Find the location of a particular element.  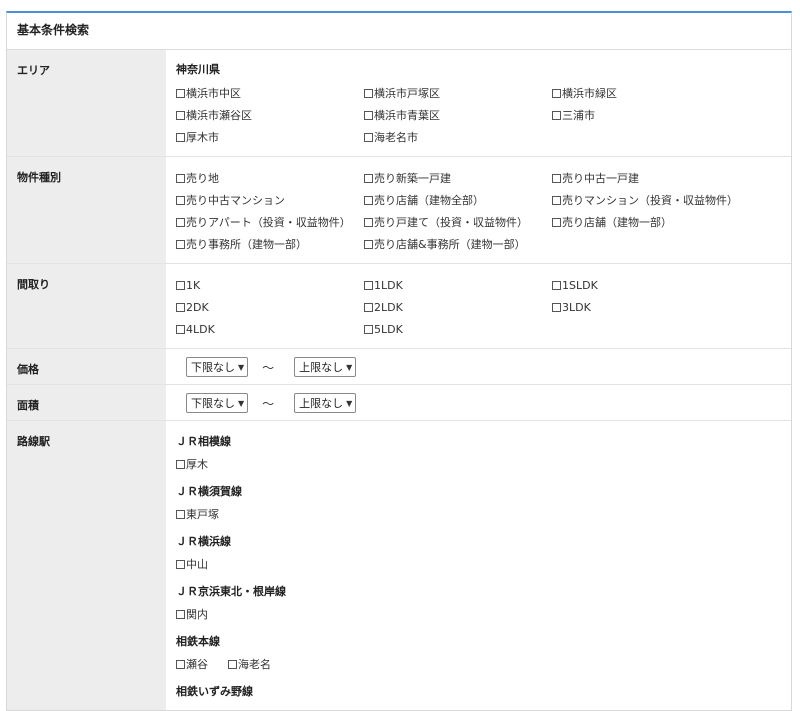

property-type-checkbox: 売り店舗（建物全部） is located at coordinates (458, 200).